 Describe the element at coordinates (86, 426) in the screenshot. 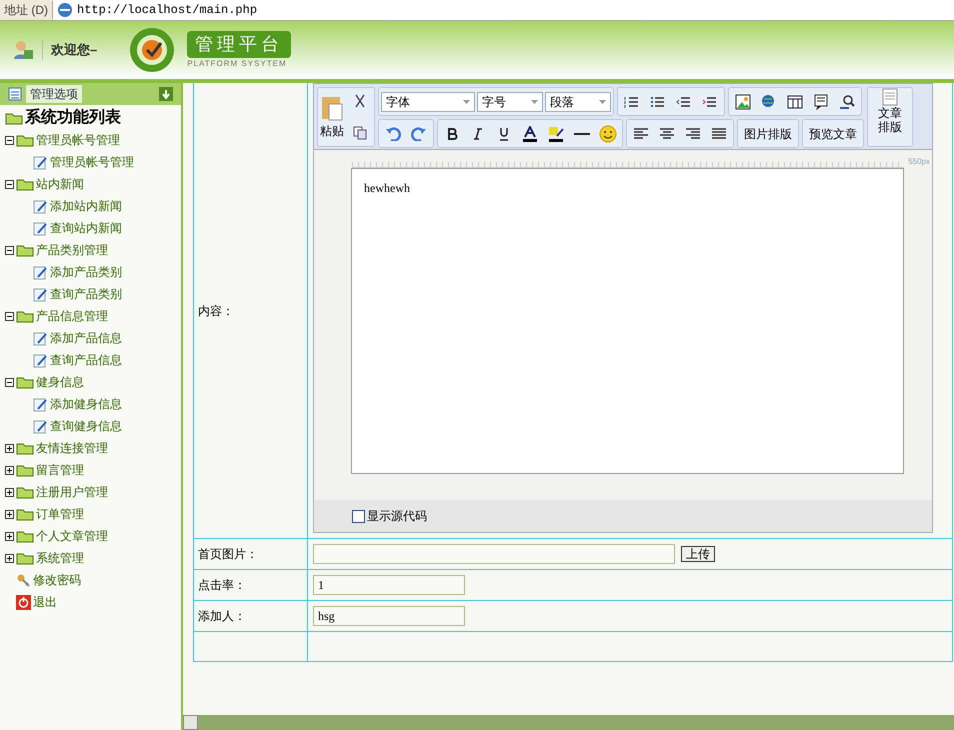

I see `tree-item: 查询健身信息` at that location.